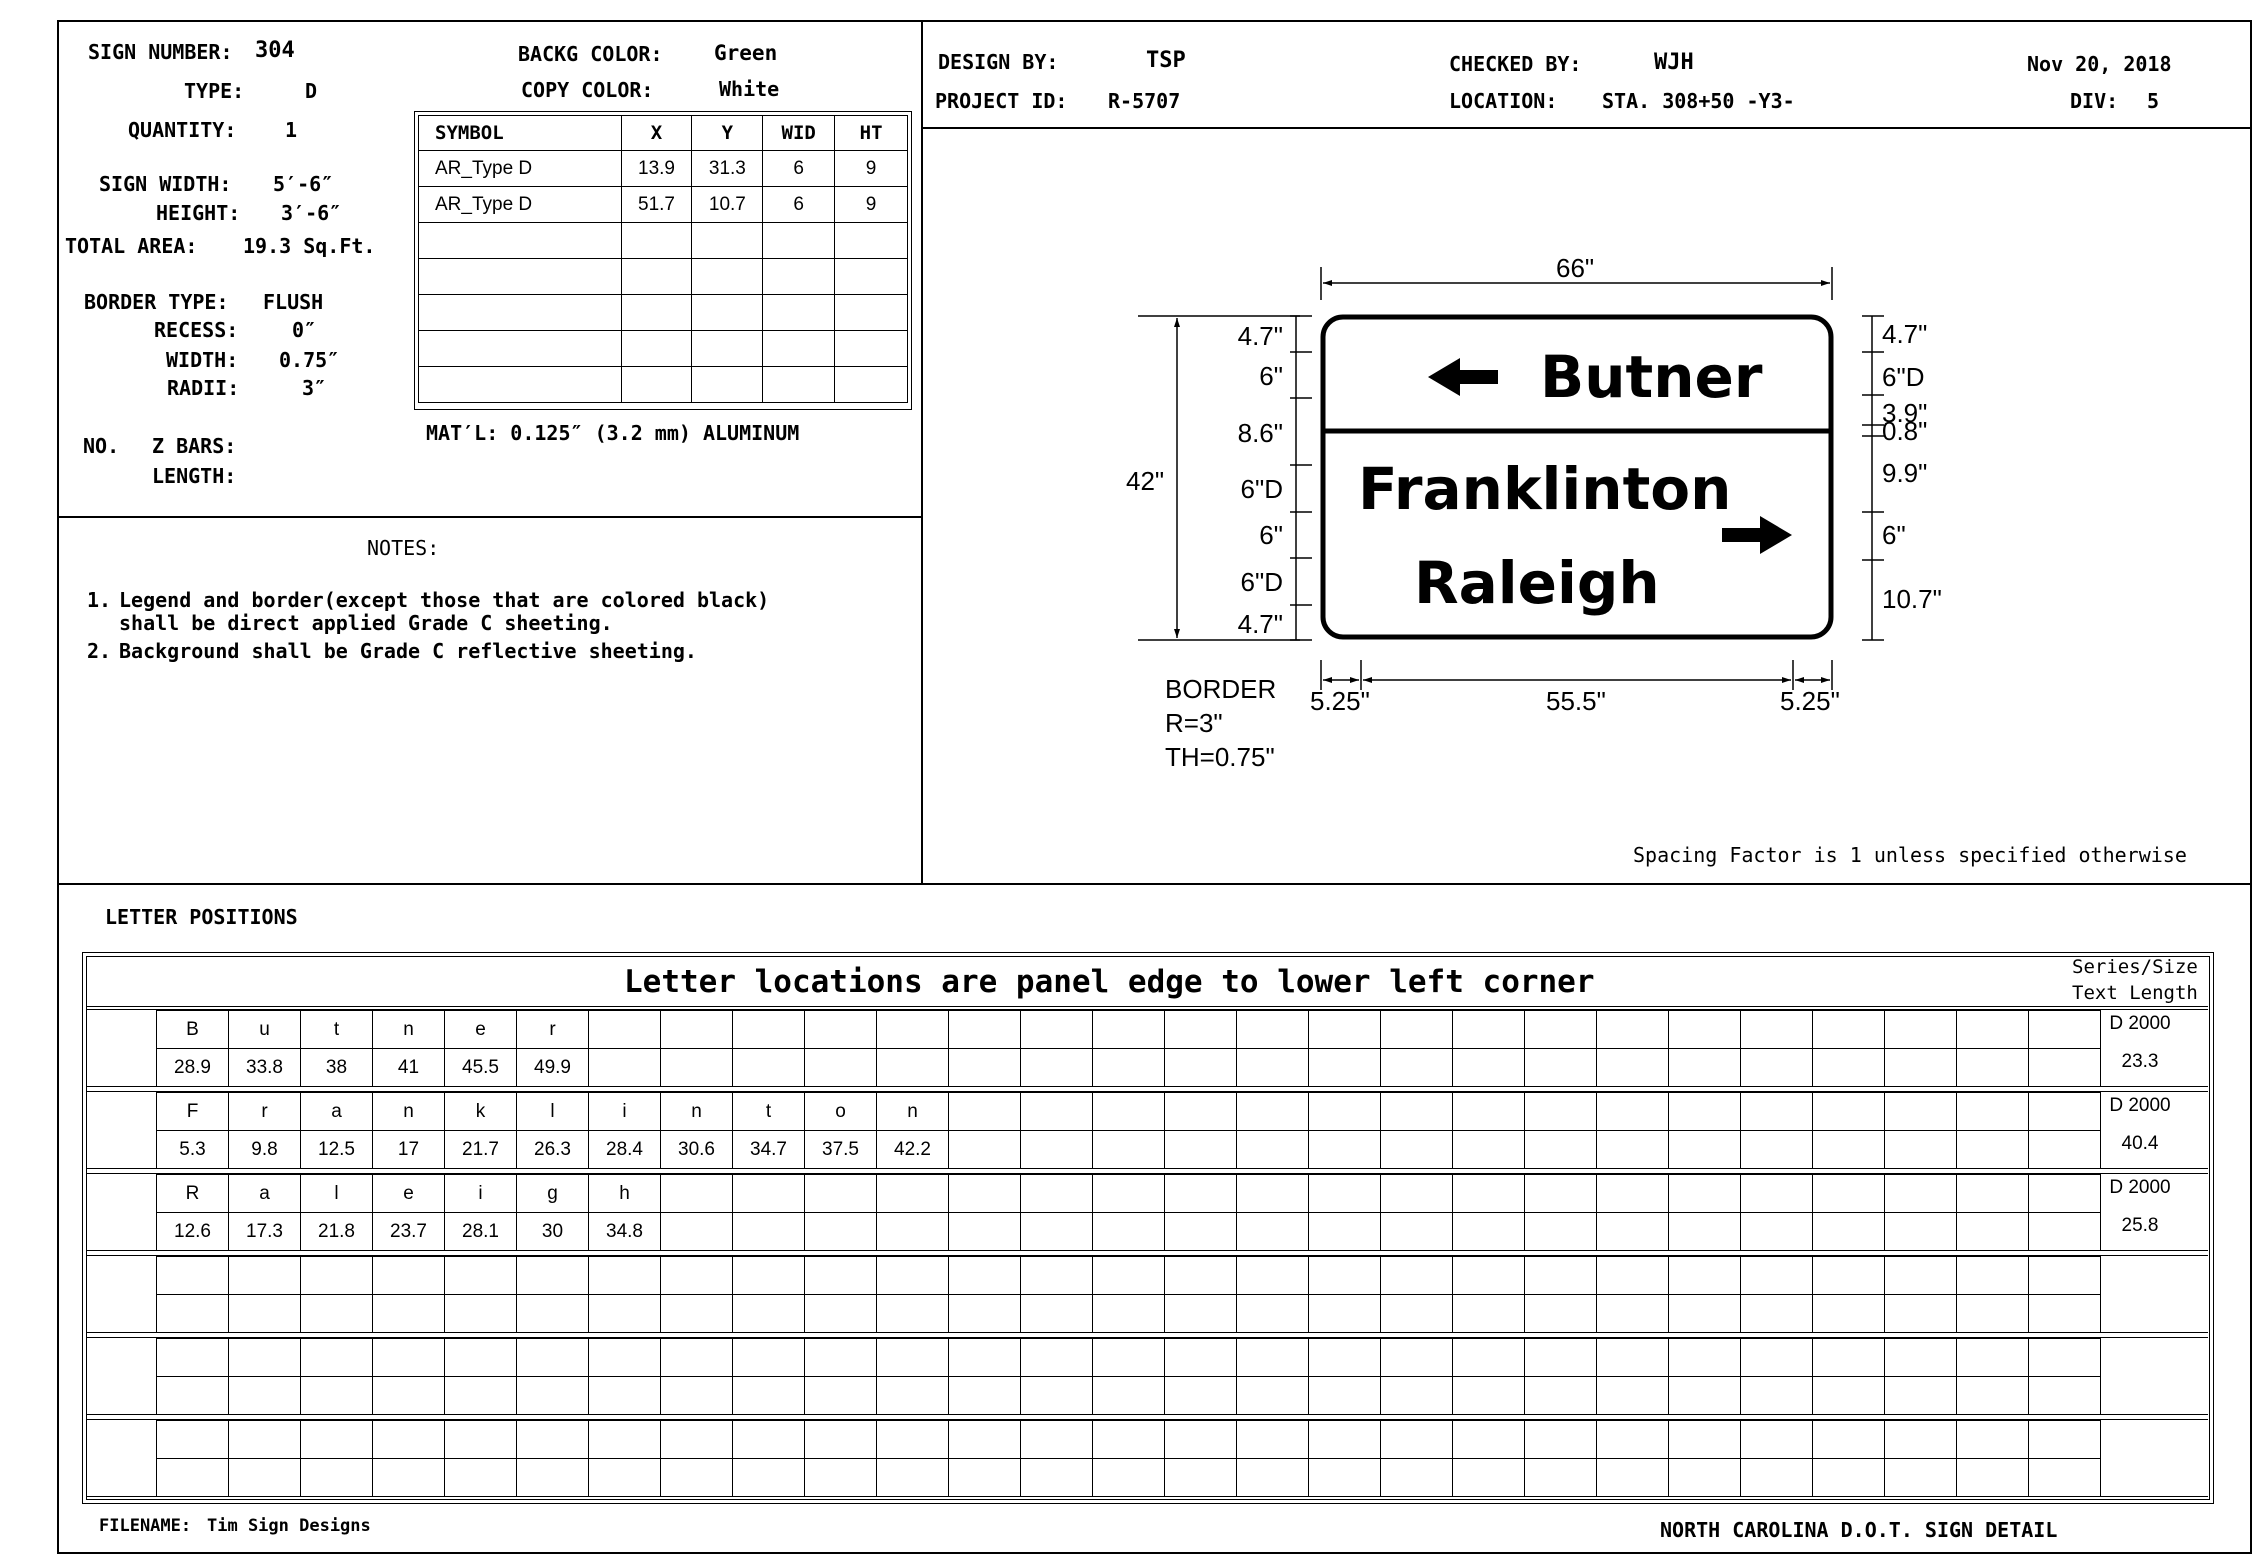 Image resolution: width=2252 pixels, height=1561 pixels. What do you see at coordinates (1576, 701) in the screenshot?
I see `dim-bottom-mid: 55.5"` at bounding box center [1576, 701].